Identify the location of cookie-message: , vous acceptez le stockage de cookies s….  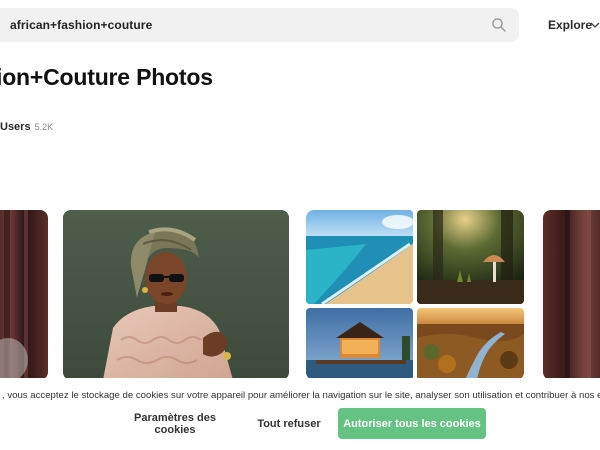
(301, 395).